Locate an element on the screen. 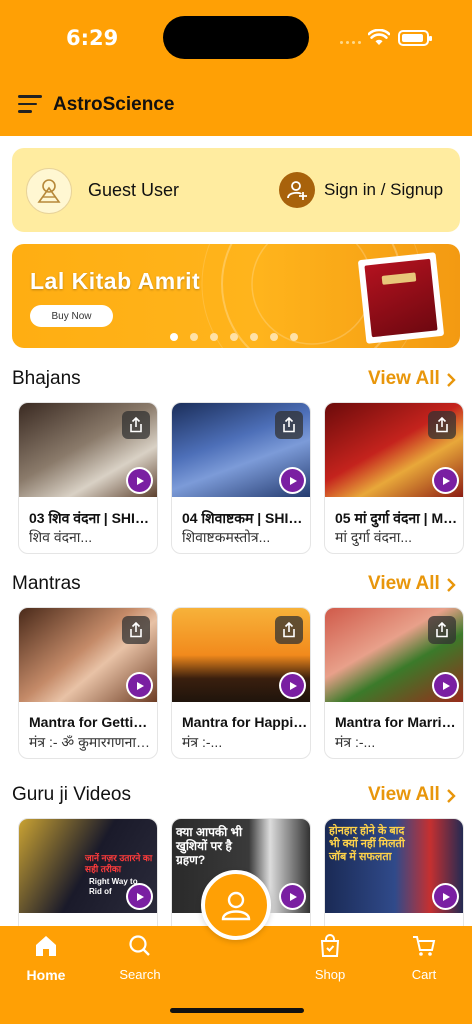 This screenshot has height=1024, width=472. tab-shop: Shop is located at coordinates (330, 958).